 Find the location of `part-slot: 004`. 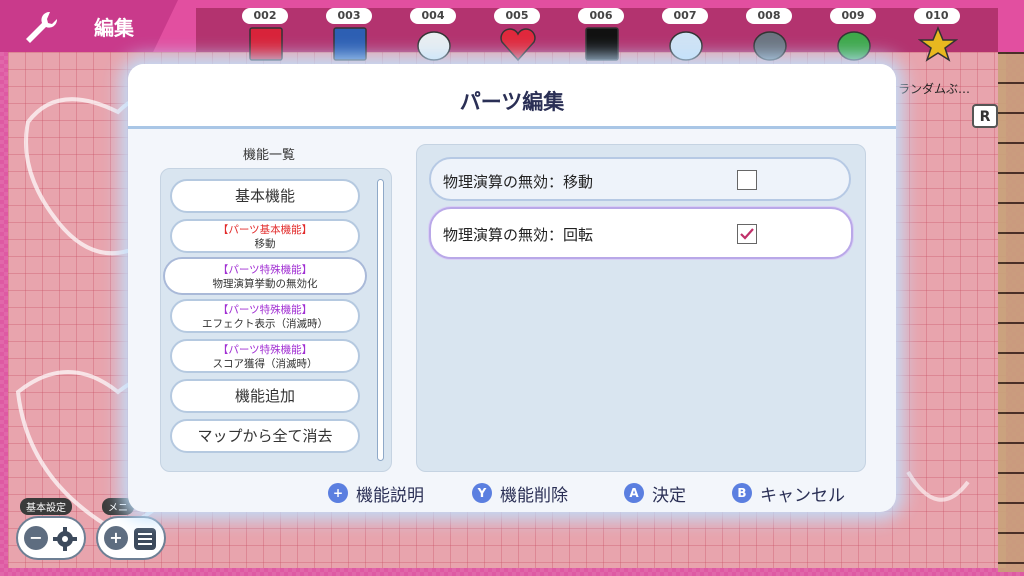

part-slot: 004 is located at coordinates (434, 34).